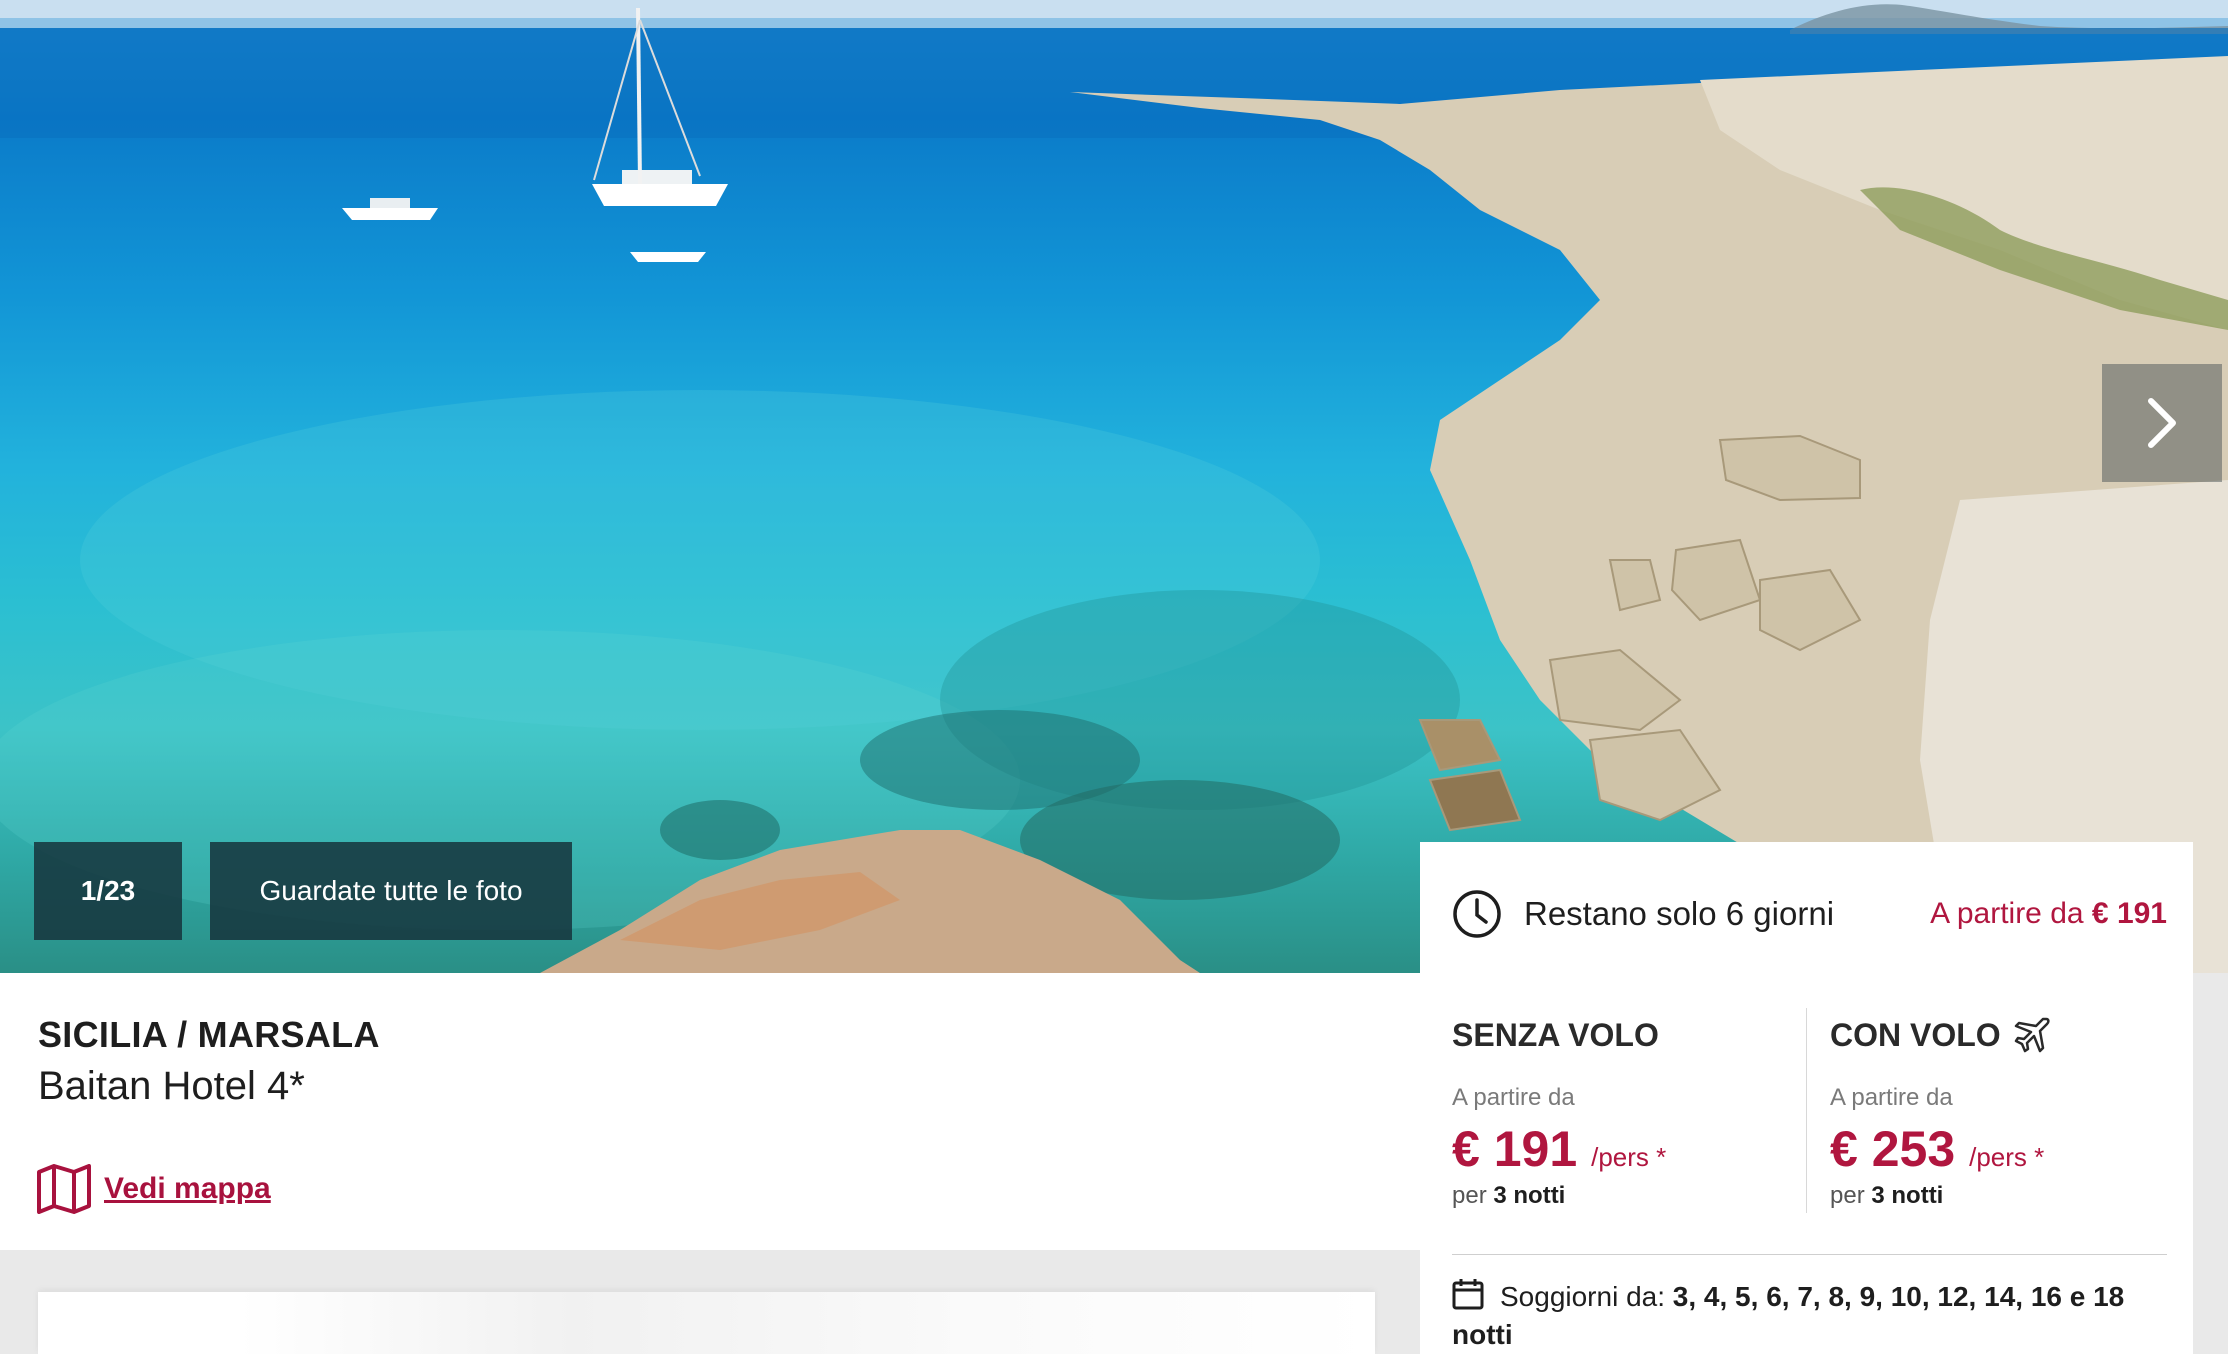  I want to click on deadline-text: Restano solo 6 giorni, so click(1679, 913).